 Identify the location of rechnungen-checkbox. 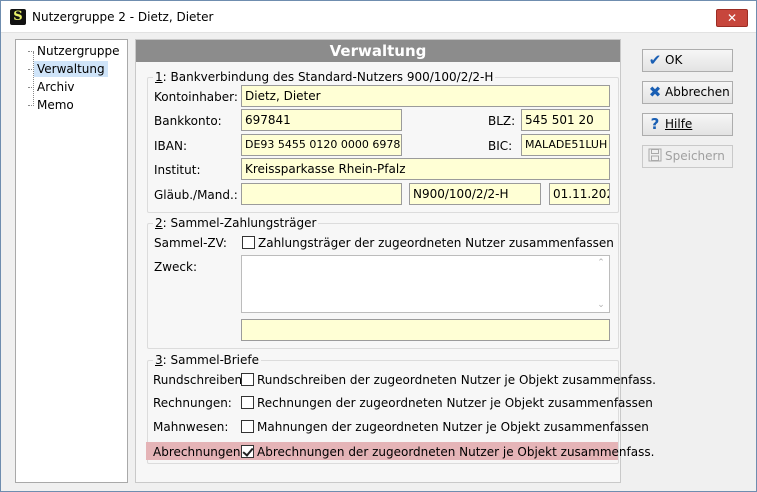
(247, 402).